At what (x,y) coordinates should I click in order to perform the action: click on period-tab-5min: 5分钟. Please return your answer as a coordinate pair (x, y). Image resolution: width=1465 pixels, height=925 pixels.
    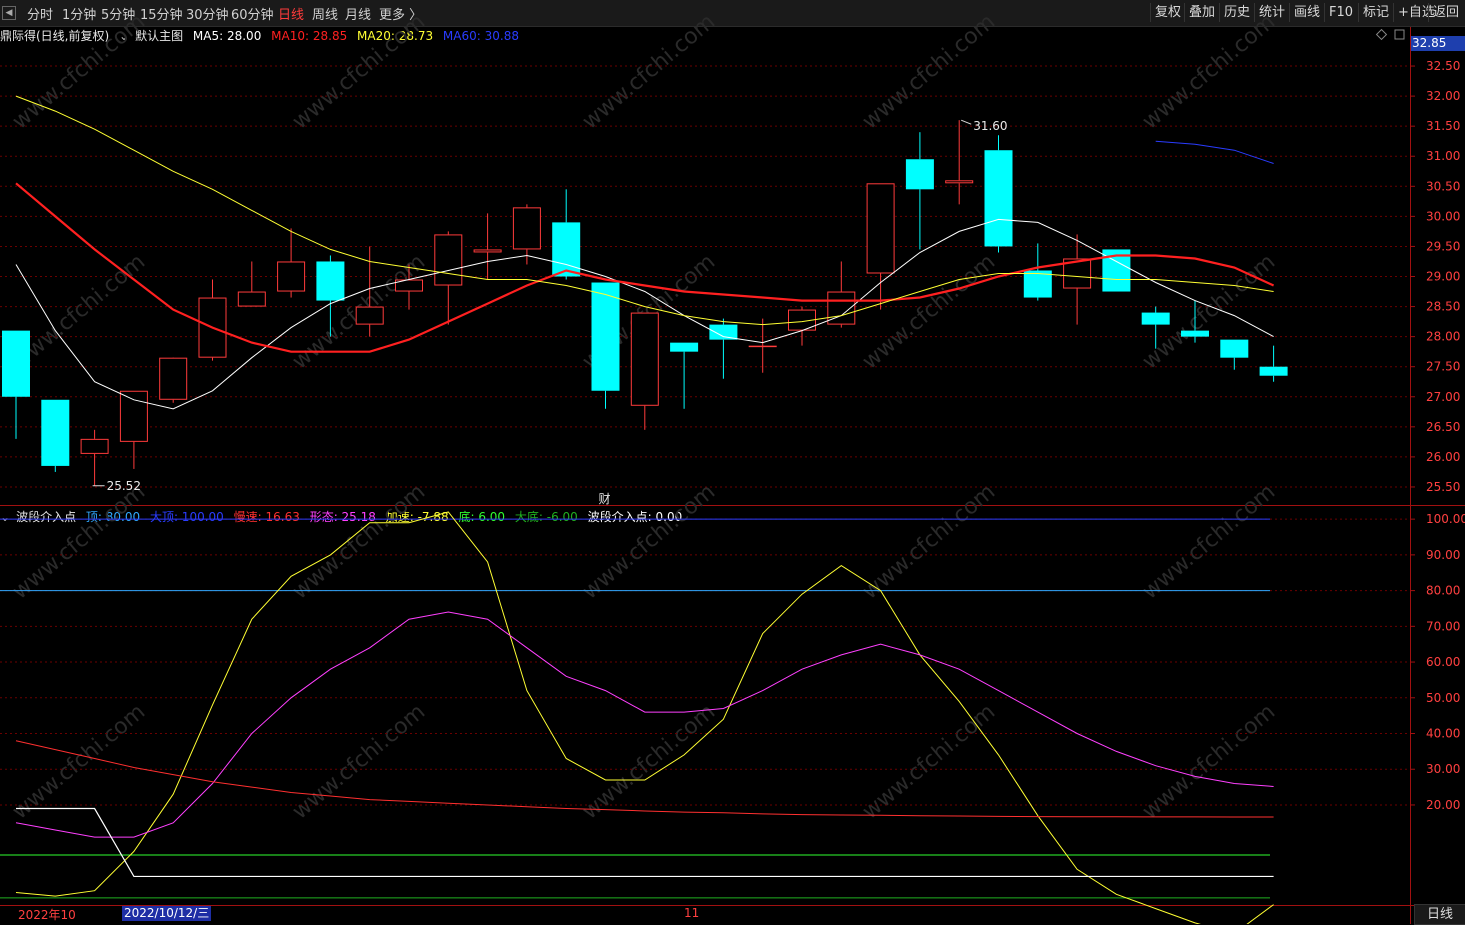
    Looking at the image, I should click on (118, 13).